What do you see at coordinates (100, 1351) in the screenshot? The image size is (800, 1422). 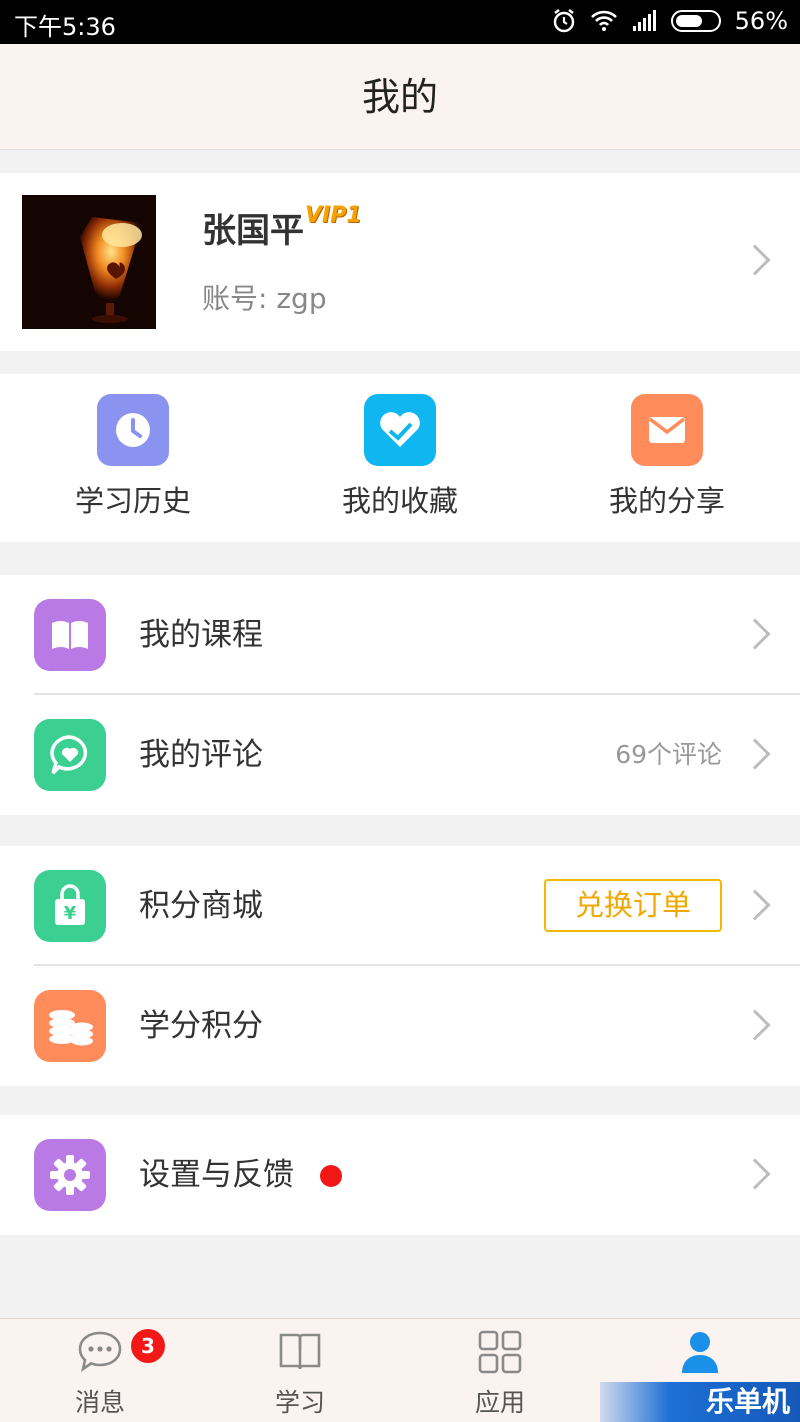 I see `chat-icon` at bounding box center [100, 1351].